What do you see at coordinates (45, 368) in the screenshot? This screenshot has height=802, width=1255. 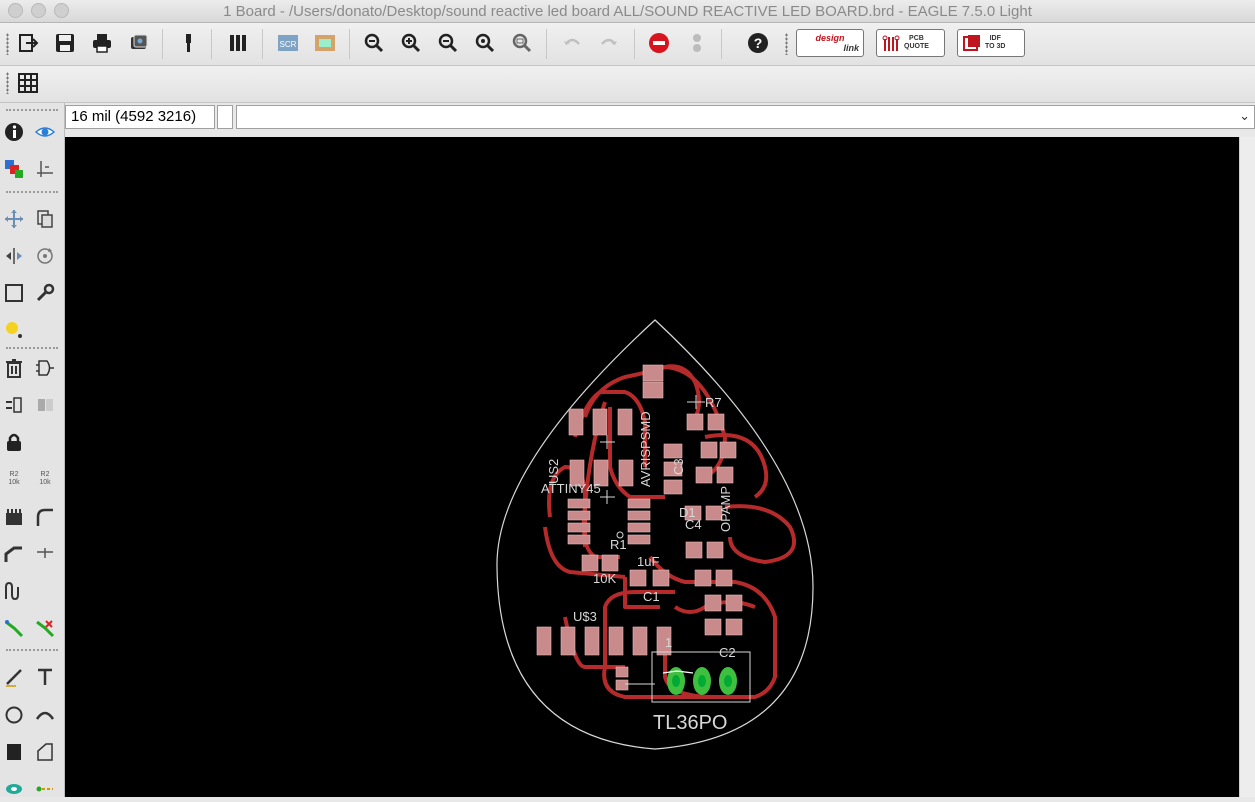 I see `add-icon` at bounding box center [45, 368].